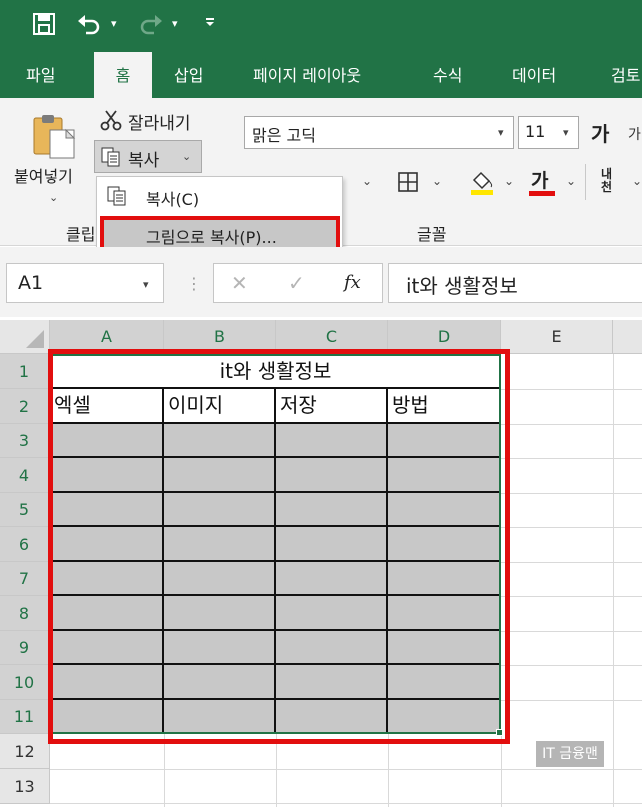 The image size is (642, 807). What do you see at coordinates (25, 786) in the screenshot?
I see `row-header-13: 13` at bounding box center [25, 786].